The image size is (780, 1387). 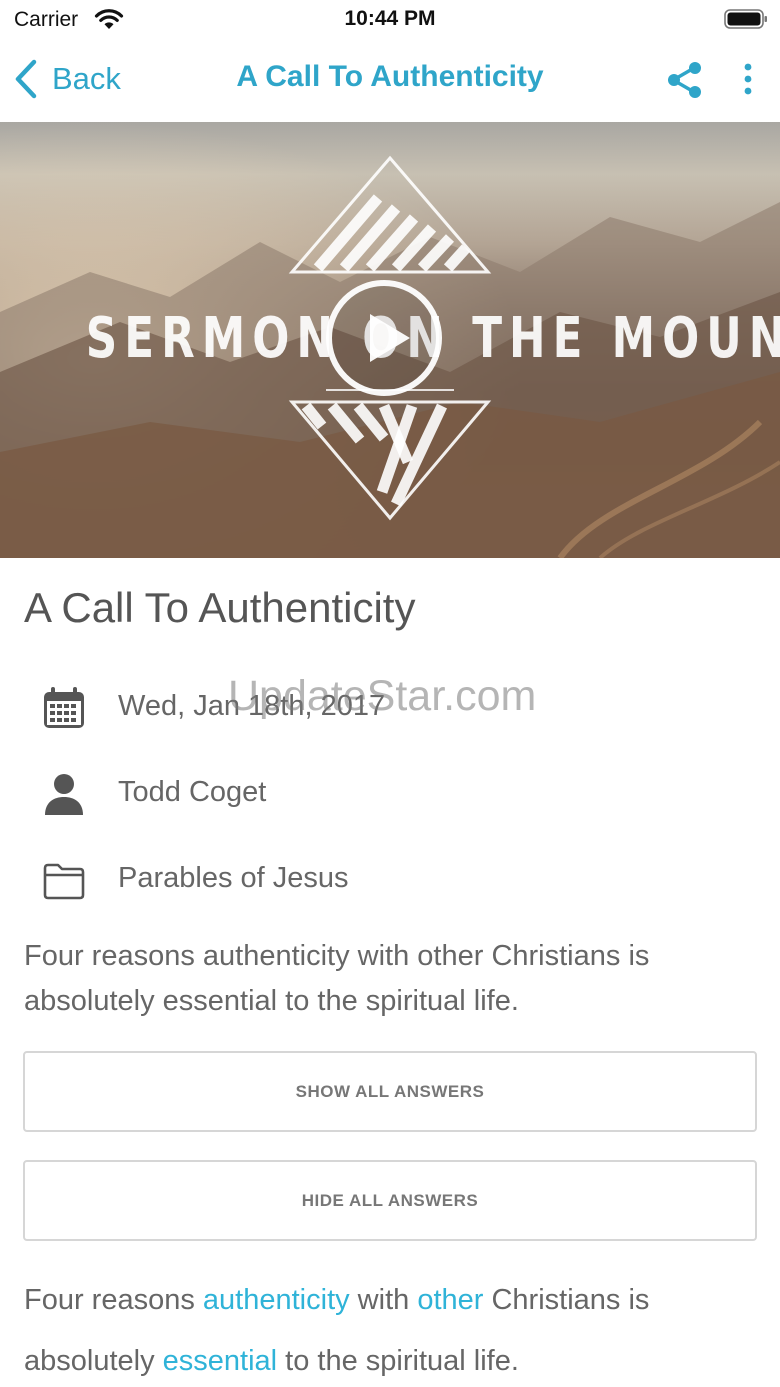 I want to click on back-button: Back, so click(x=66, y=79).